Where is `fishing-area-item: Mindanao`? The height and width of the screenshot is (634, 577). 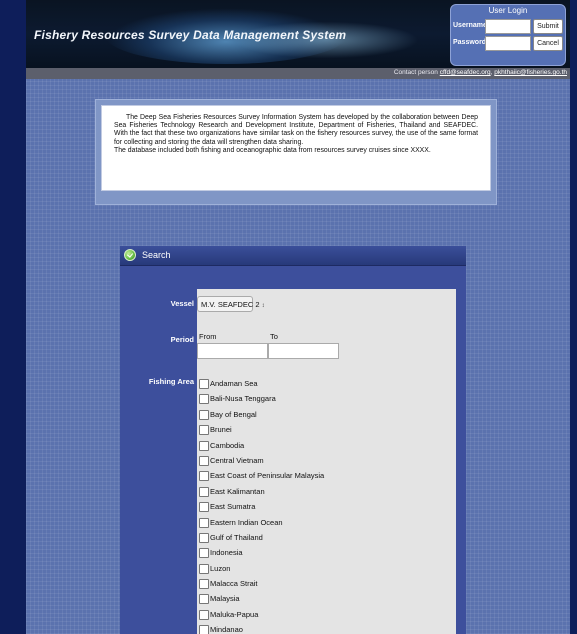 fishing-area-item: Mindanao is located at coordinates (324, 628).